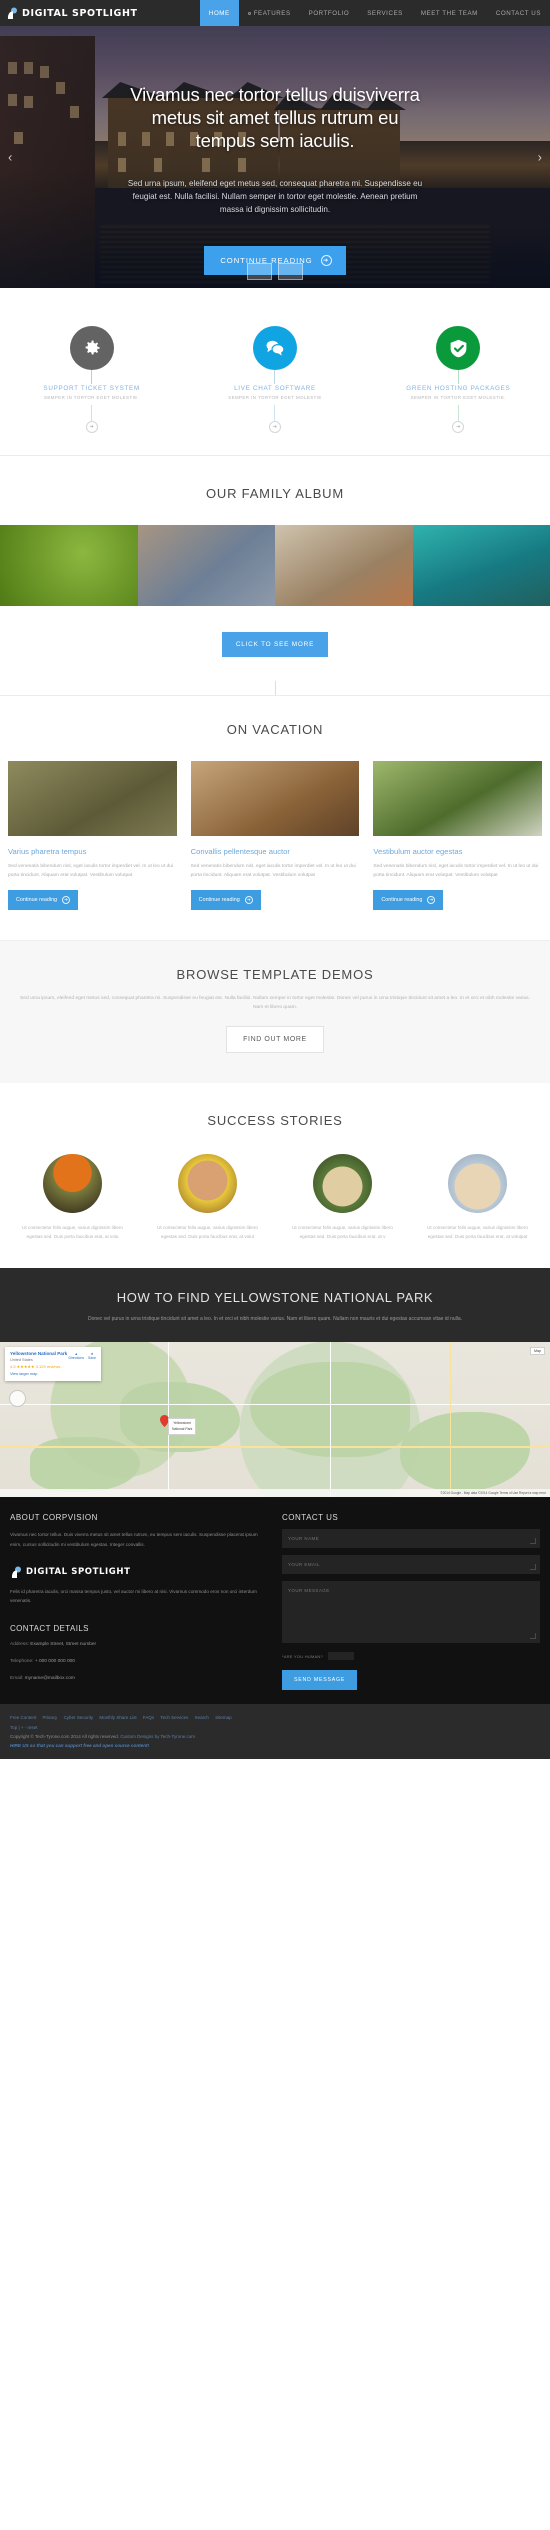 This screenshot has width=550, height=2530. I want to click on bullet-icon, so click(249, 13).